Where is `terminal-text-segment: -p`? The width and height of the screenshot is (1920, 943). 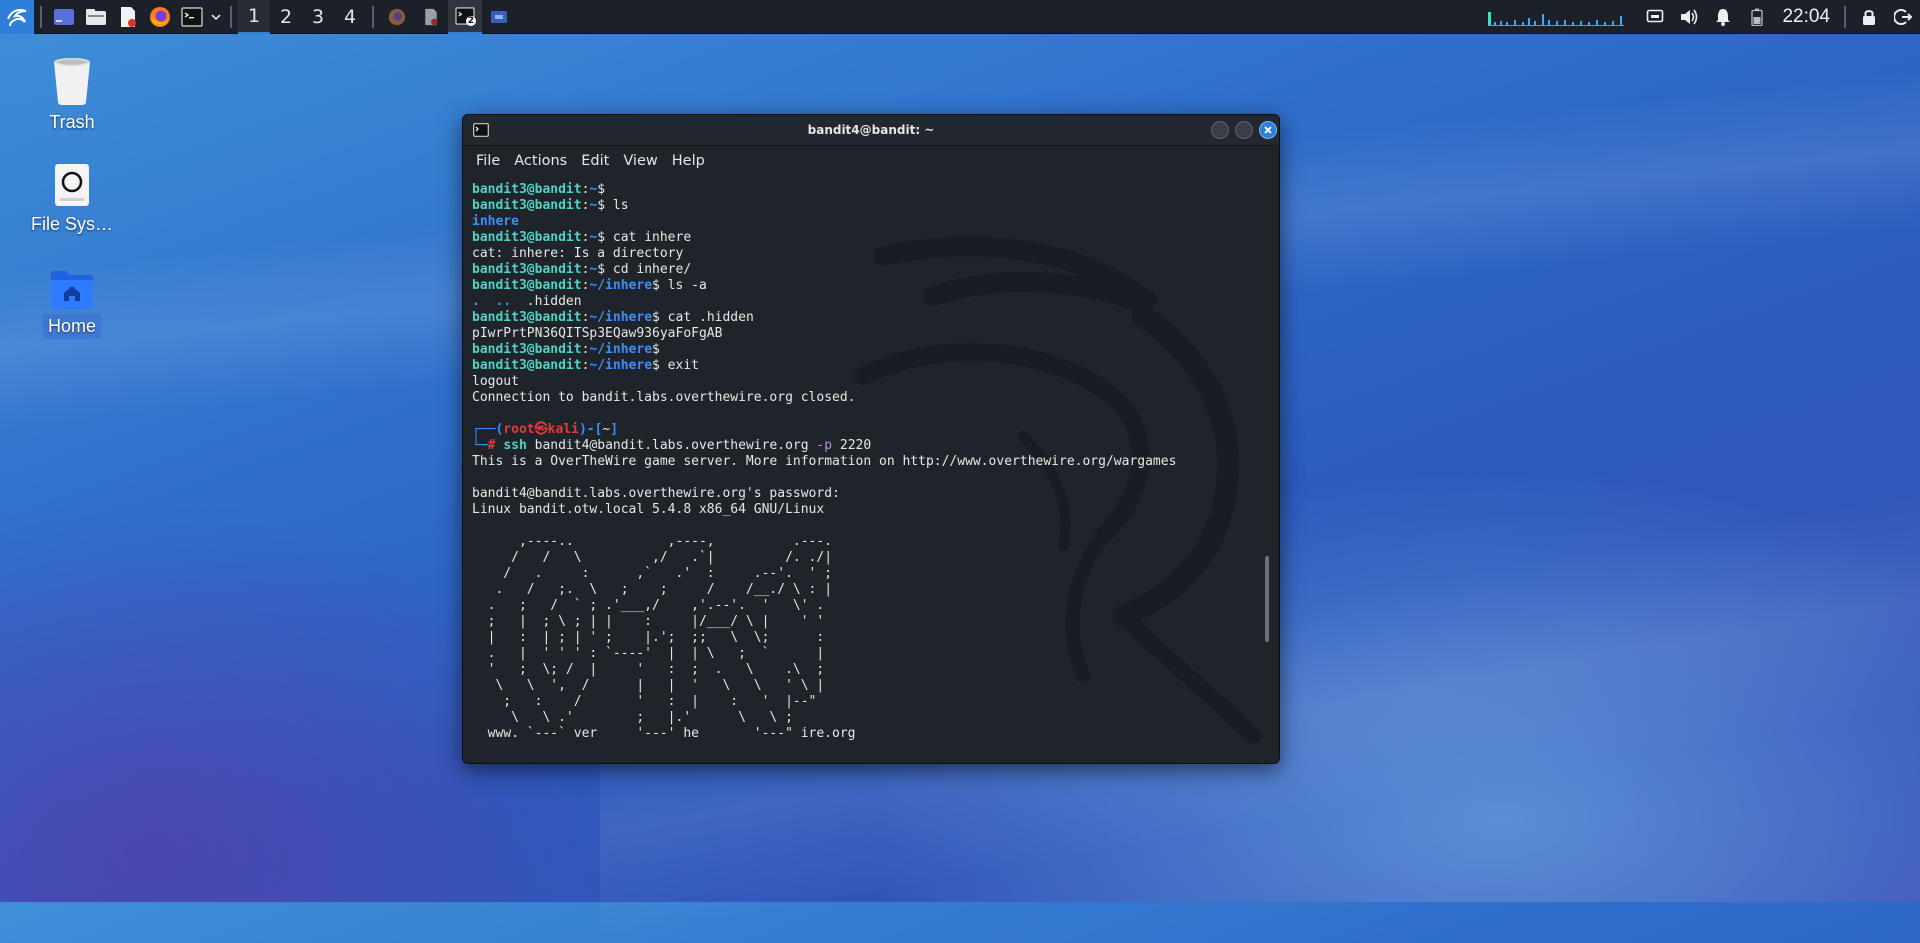 terminal-text-segment: -p is located at coordinates (824, 445).